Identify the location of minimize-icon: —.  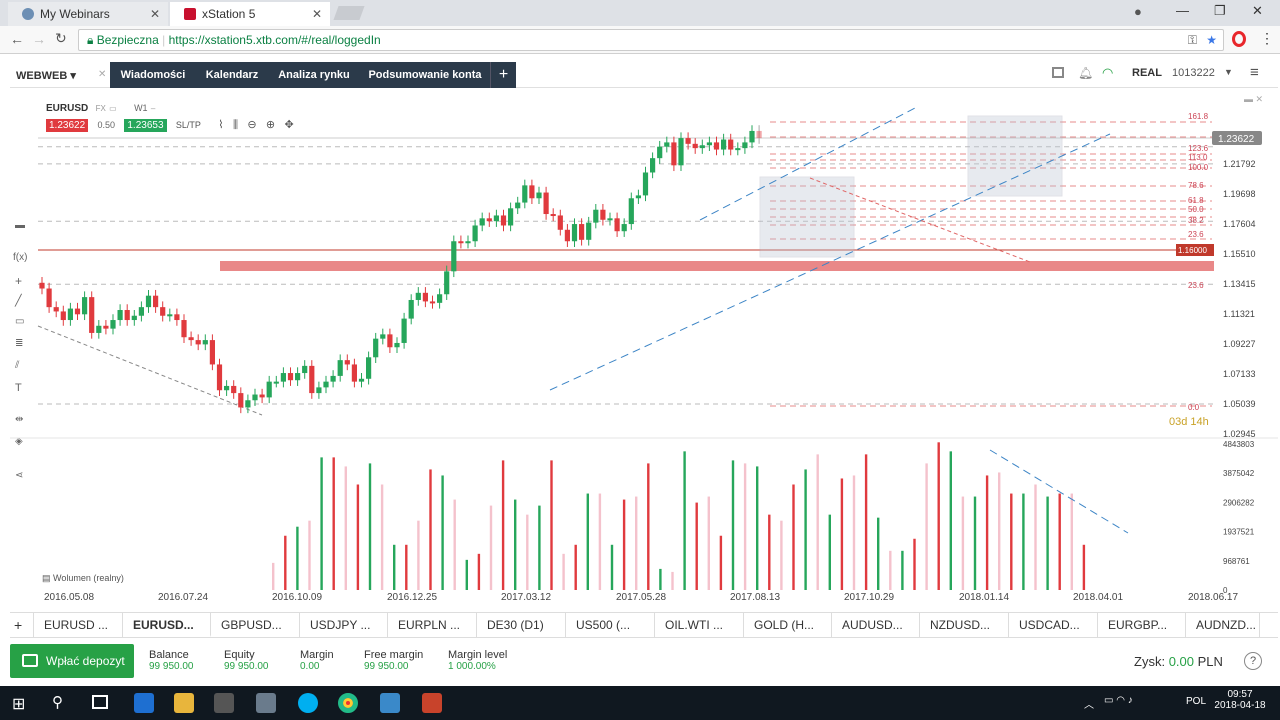
(1182, 10).